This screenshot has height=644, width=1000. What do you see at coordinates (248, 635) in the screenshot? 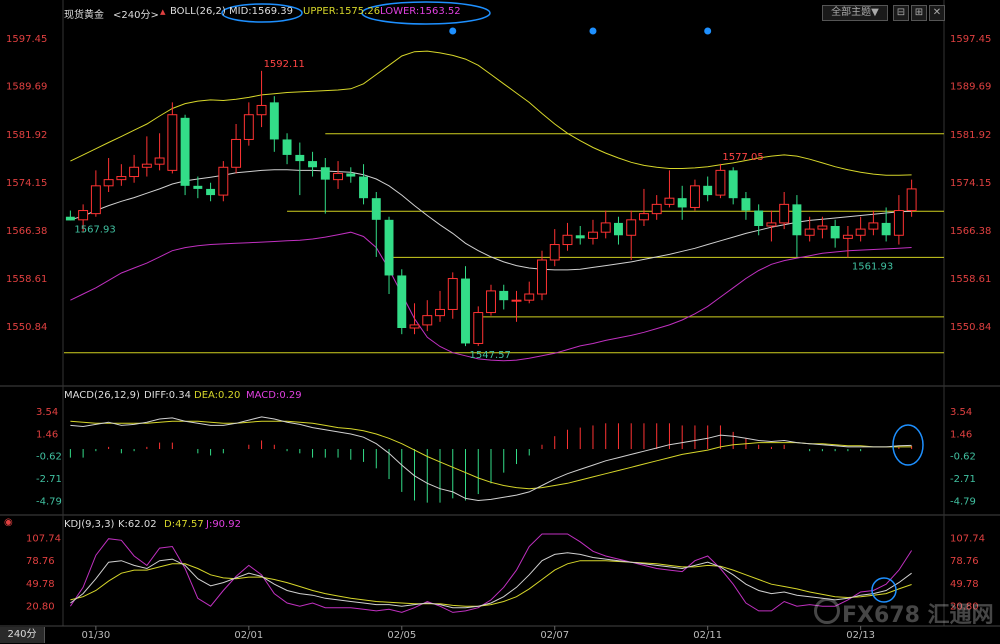
I see `x-tick-label: 02/01` at bounding box center [248, 635].